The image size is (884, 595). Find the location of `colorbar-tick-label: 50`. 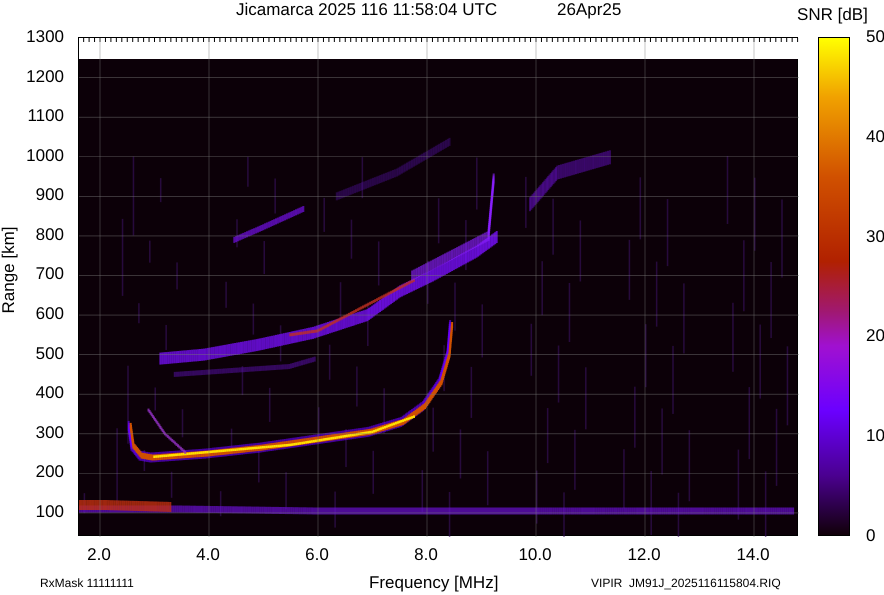

colorbar-tick-label: 50 is located at coordinates (875, 37).